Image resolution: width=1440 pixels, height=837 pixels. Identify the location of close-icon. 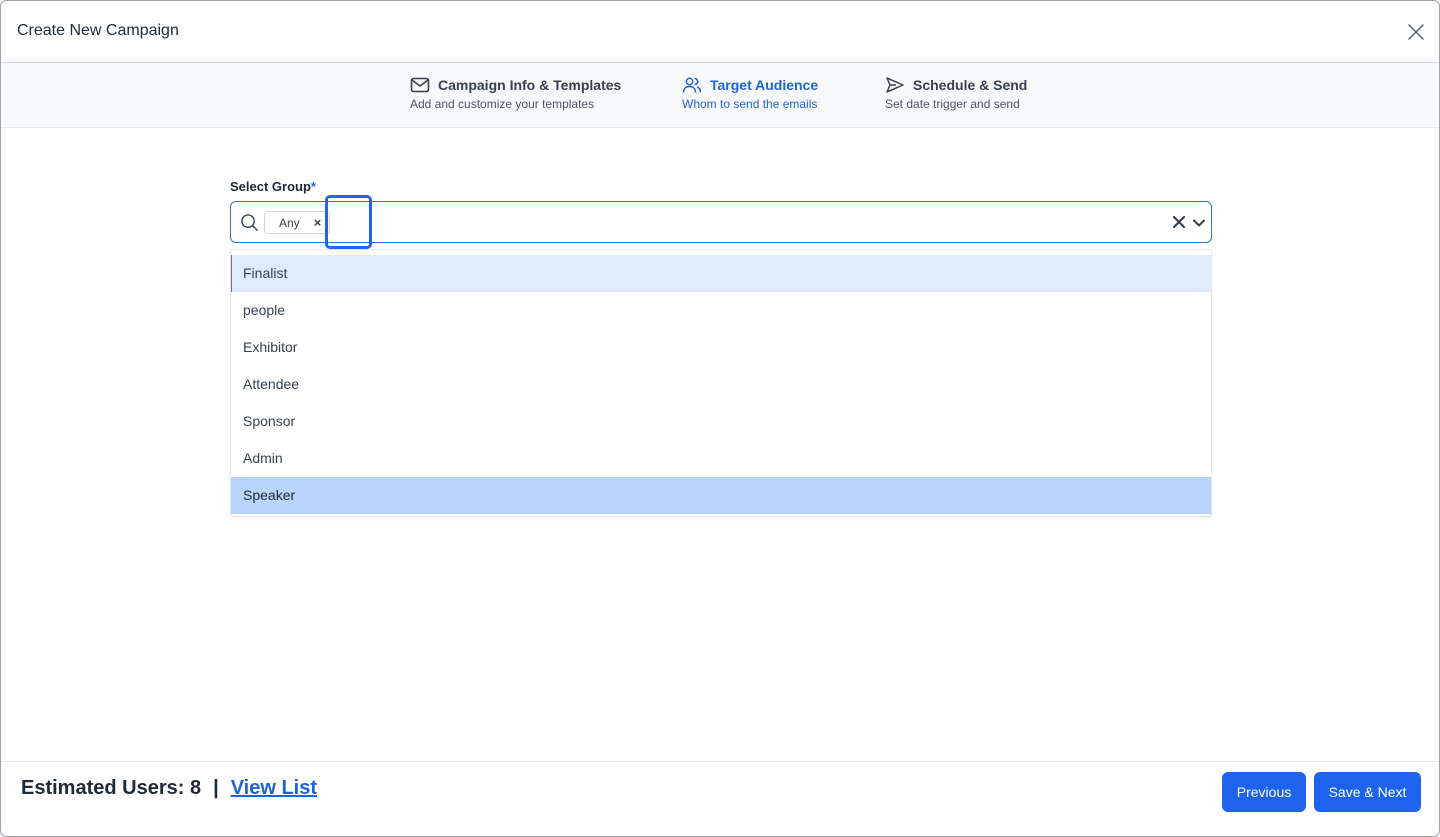
(1416, 32).